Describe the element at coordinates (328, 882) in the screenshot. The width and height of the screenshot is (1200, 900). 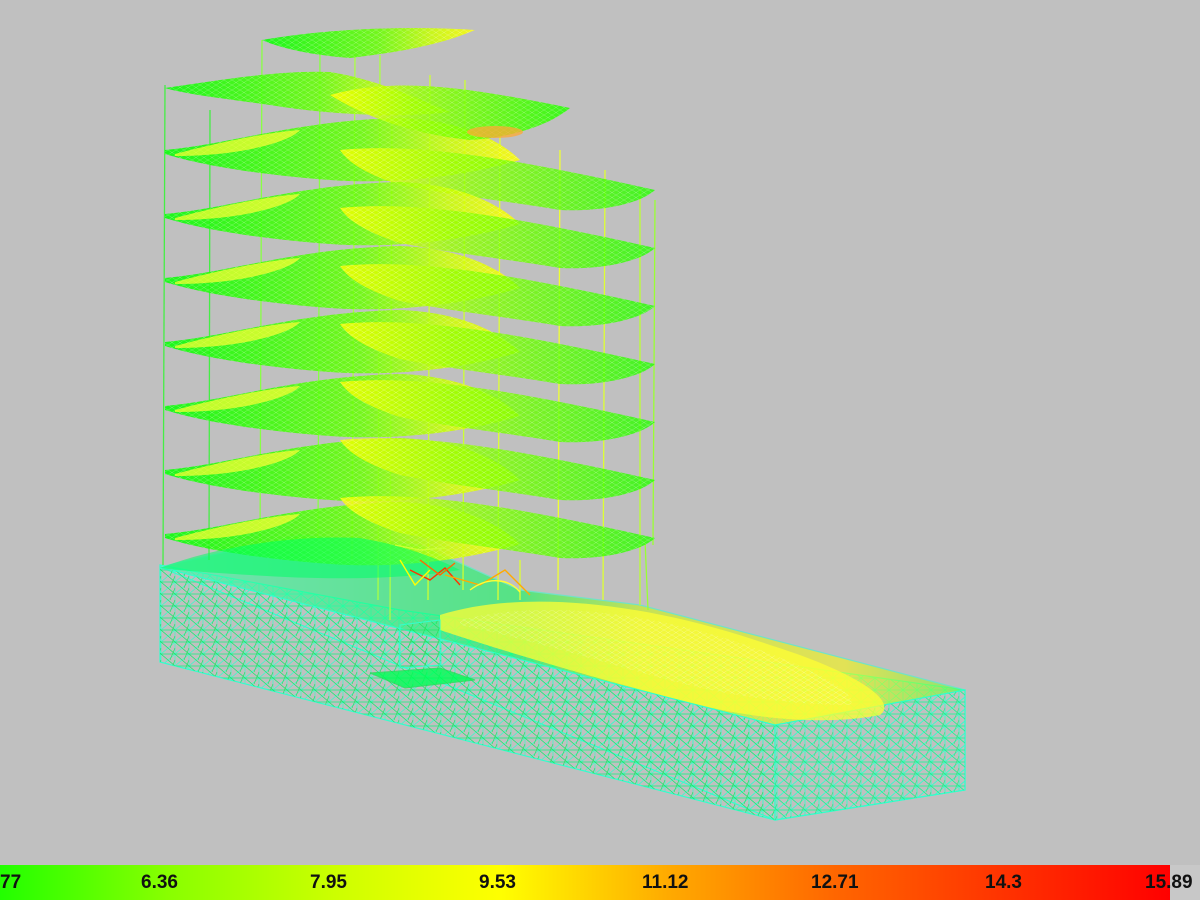
I see `legend-label-2: 7.95` at that location.